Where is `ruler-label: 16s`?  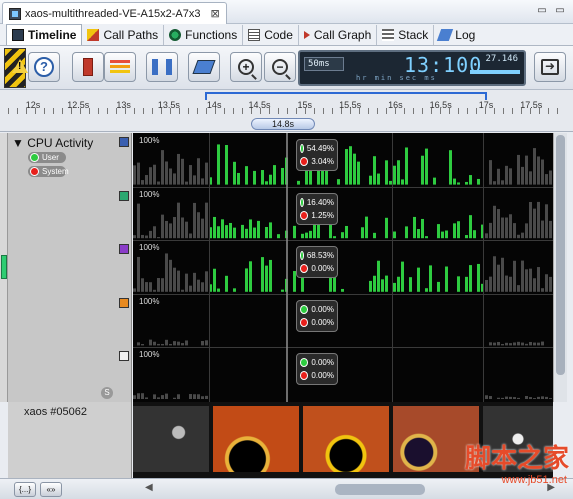
ruler-label: 16s is located at coordinates (395, 105).